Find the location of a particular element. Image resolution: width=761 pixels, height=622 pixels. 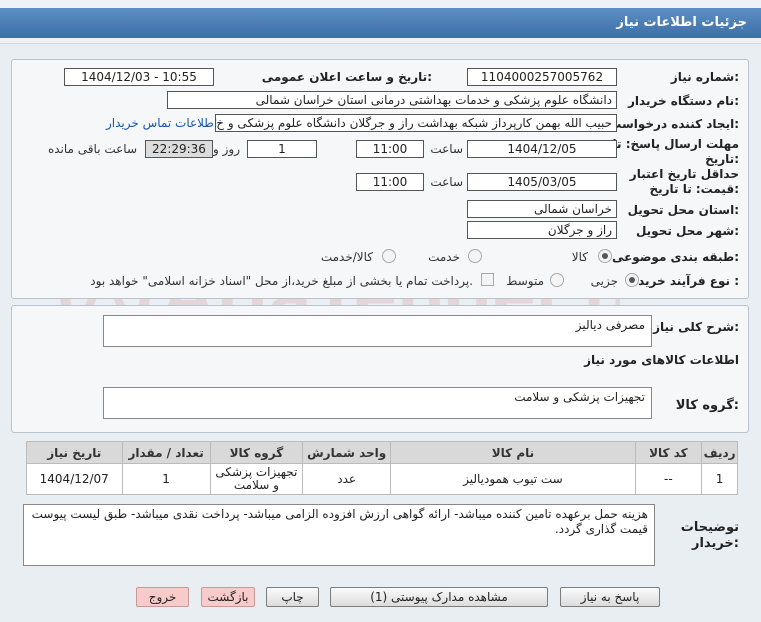

announce-date-field: 1404/12/03 - 10:55 is located at coordinates (139, 77).